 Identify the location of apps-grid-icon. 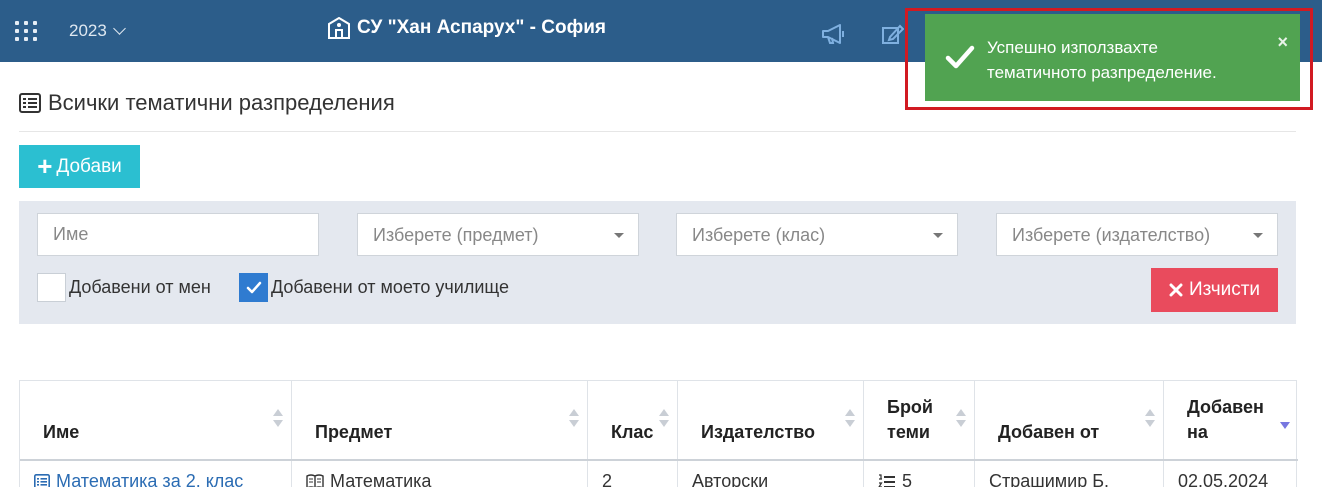
(26, 31).